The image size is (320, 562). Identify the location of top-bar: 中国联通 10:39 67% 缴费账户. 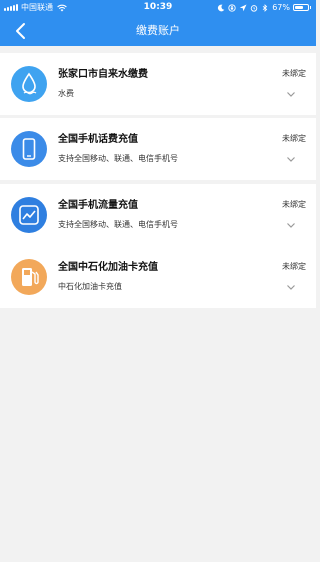
(158, 23).